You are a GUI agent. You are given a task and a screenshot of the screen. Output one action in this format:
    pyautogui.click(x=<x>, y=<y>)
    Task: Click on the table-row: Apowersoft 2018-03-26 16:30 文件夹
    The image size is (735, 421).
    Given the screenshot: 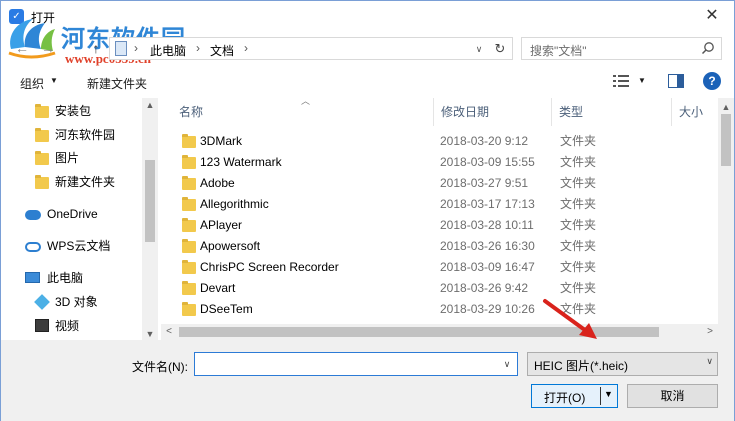 What is the action you would take?
    pyautogui.click(x=438, y=246)
    